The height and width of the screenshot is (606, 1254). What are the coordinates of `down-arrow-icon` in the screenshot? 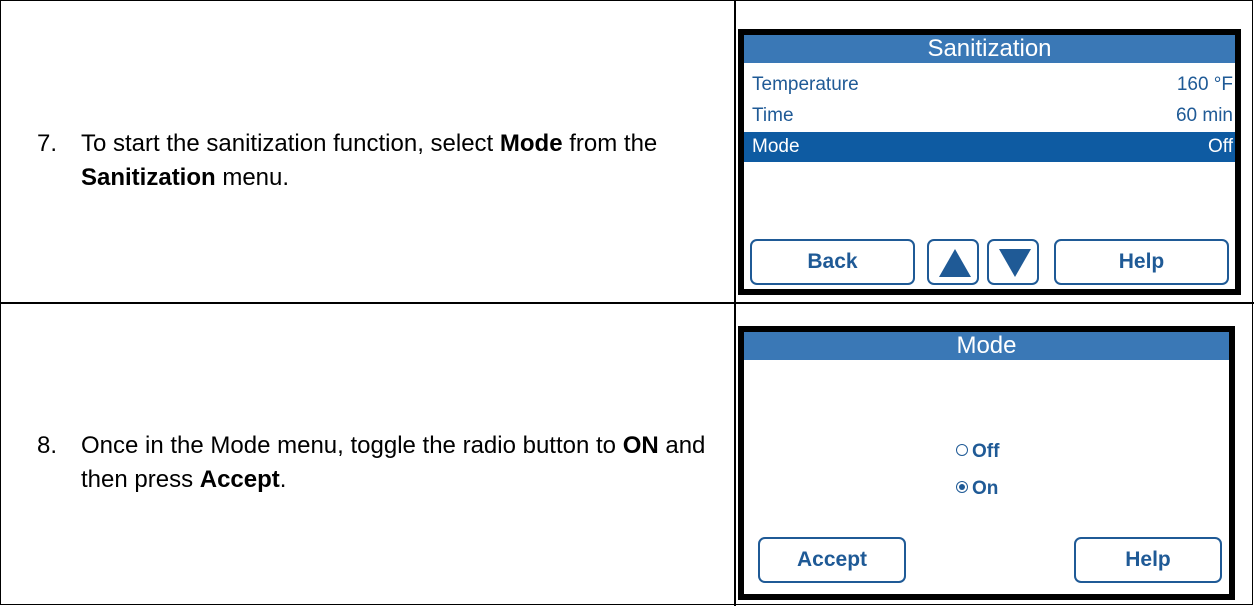 It's located at (1015, 263).